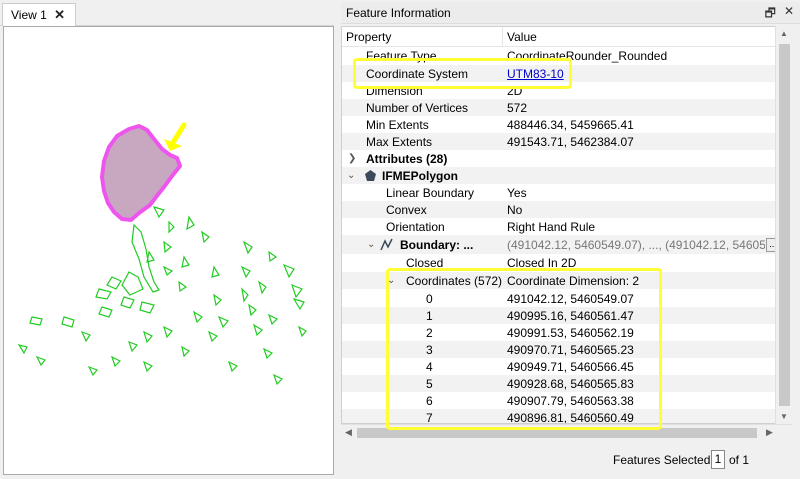 This screenshot has height=479, width=800. I want to click on arrow-icon, so click(175, 136).